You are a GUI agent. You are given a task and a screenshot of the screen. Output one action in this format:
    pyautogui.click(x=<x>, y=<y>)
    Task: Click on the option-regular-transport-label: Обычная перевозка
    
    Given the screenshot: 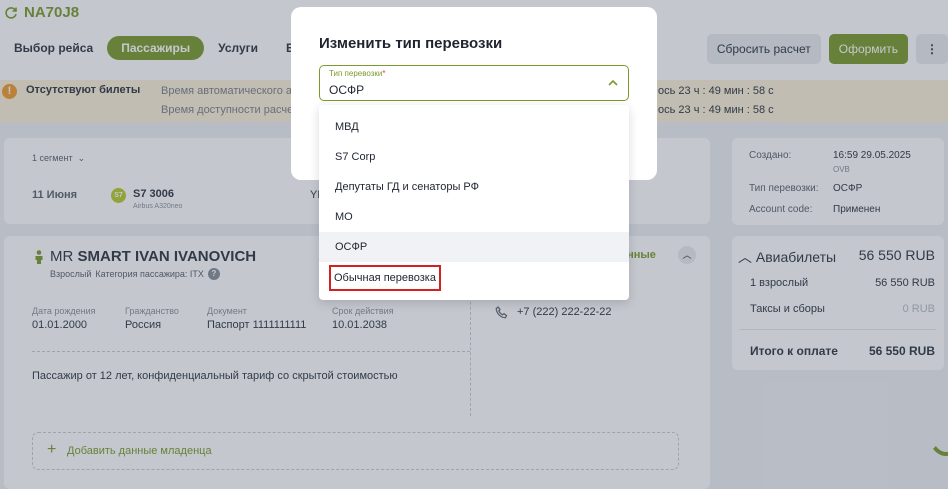 What is the action you would take?
    pyautogui.click(x=385, y=278)
    